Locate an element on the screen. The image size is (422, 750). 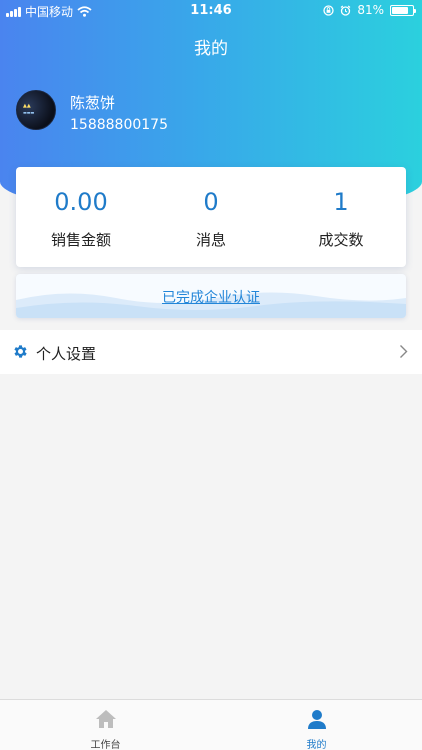
tab-mine: 我的 is located at coordinates (316, 725).